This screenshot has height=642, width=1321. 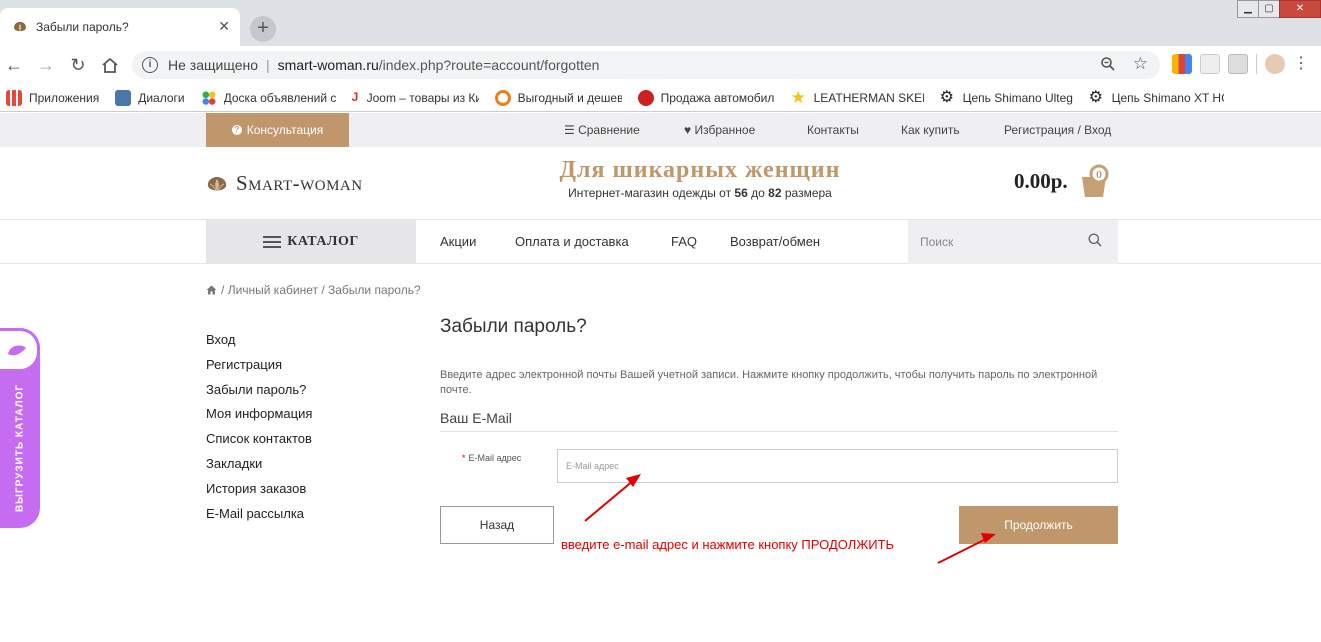 I want to click on bookmark-label: LEATHERMAN SKELE, so click(x=868, y=97).